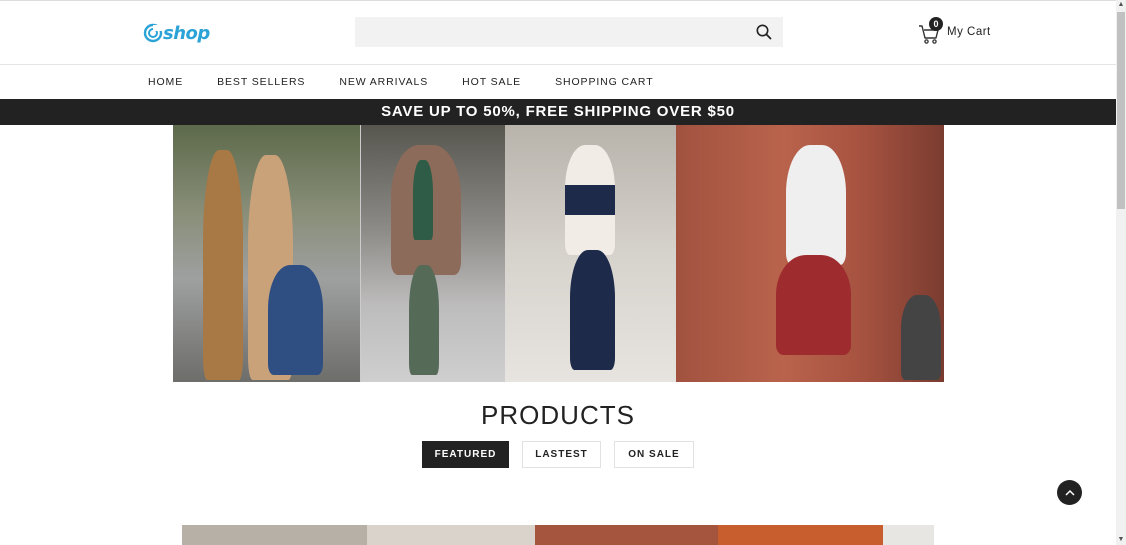  Describe the element at coordinates (1121, 540) in the screenshot. I see `scroll-down-arrow-icon: ▼` at that location.